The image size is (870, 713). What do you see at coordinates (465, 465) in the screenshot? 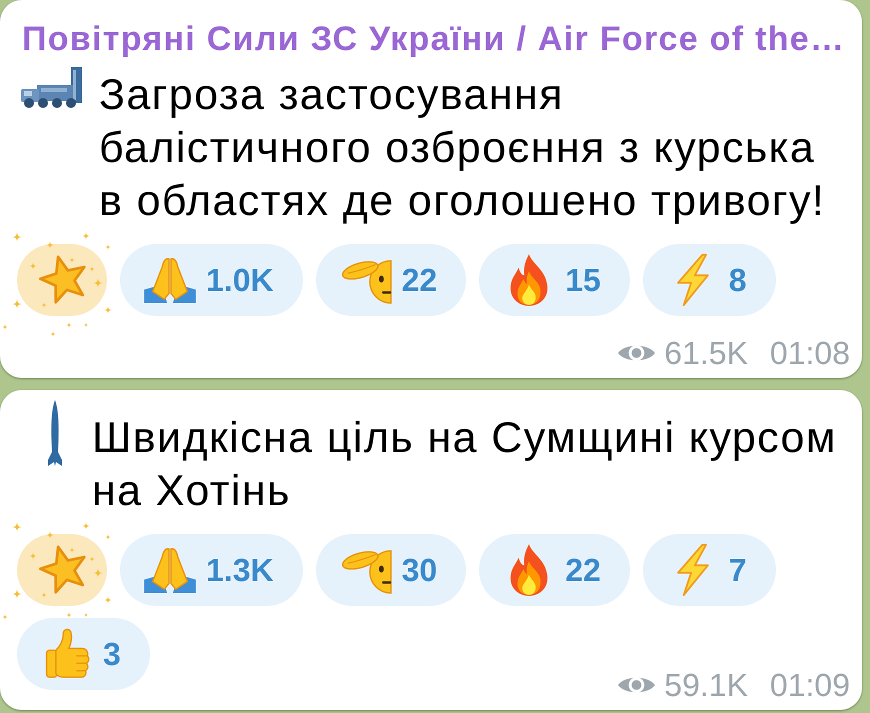
I see `message-text: Швидкісна ціль на Сумщині курсом на Хотінь` at bounding box center [465, 465].